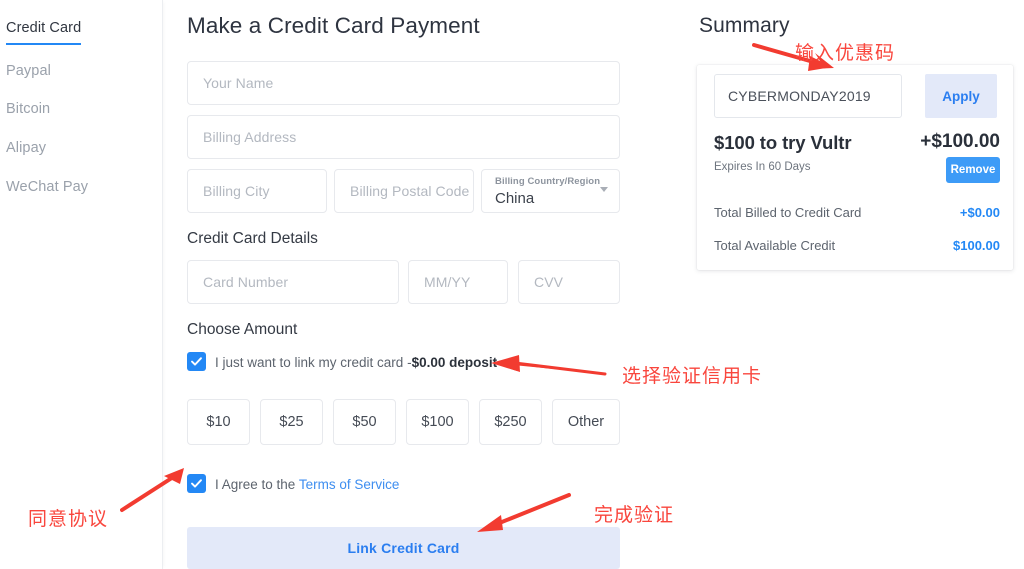  What do you see at coordinates (604, 189) in the screenshot?
I see `chevron-down-icon` at bounding box center [604, 189].